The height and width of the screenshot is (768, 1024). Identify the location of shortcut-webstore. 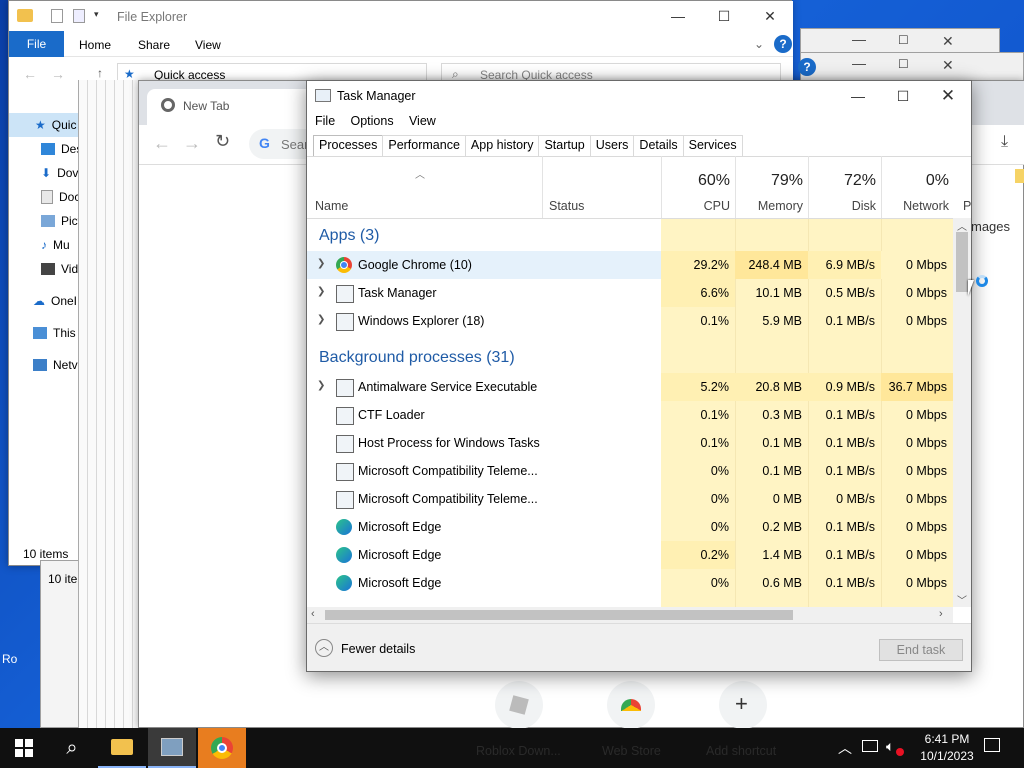
(631, 705).